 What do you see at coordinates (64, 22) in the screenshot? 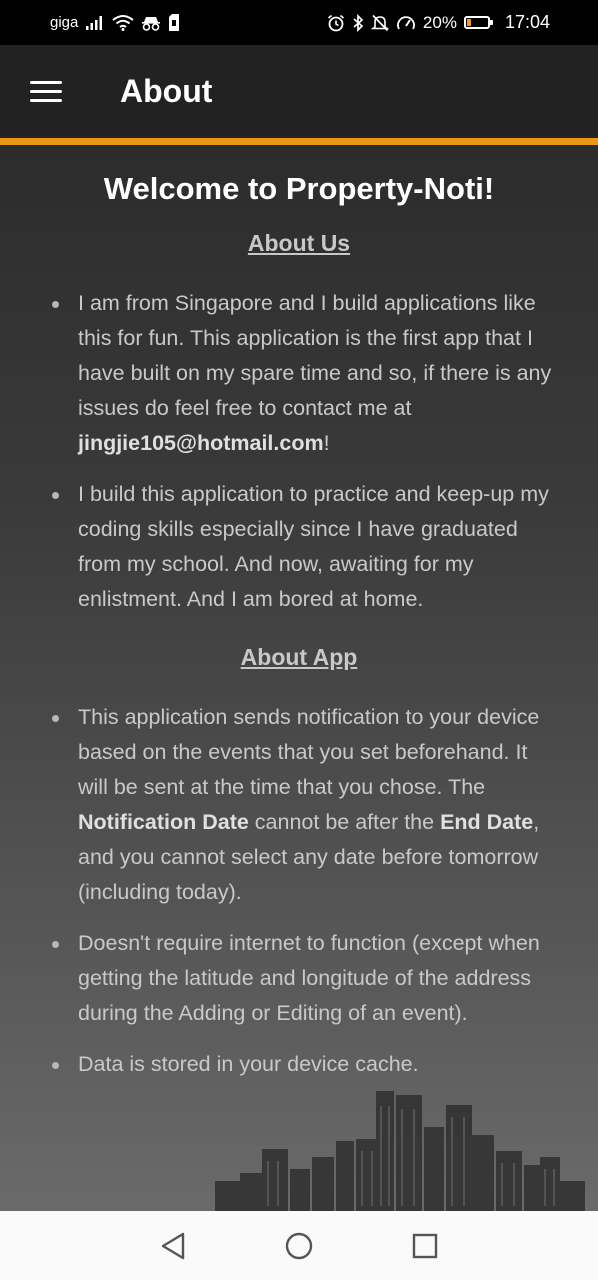
I see `carrier-label: giga` at bounding box center [64, 22].